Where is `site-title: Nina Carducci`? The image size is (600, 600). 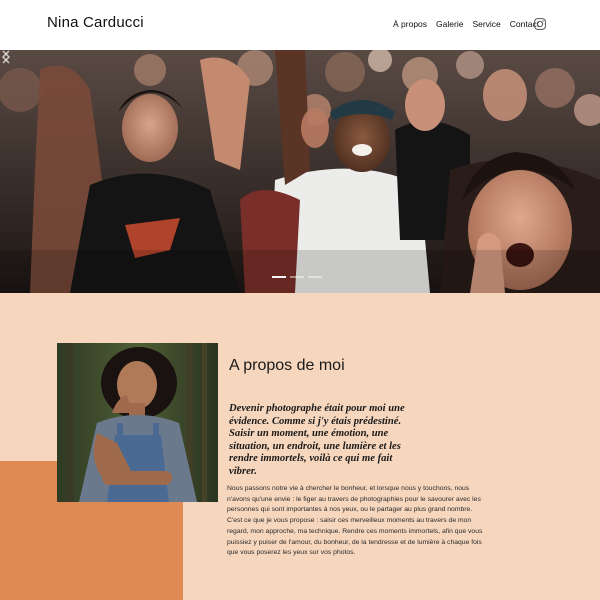 site-title: Nina Carducci is located at coordinates (95, 22).